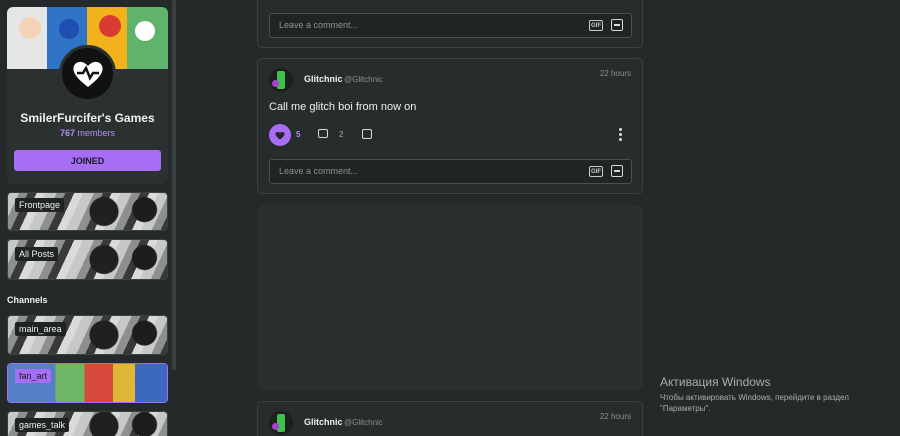 The height and width of the screenshot is (436, 900). Describe the element at coordinates (87, 211) in the screenshot. I see `nav-frontpage: Frontpage` at that location.